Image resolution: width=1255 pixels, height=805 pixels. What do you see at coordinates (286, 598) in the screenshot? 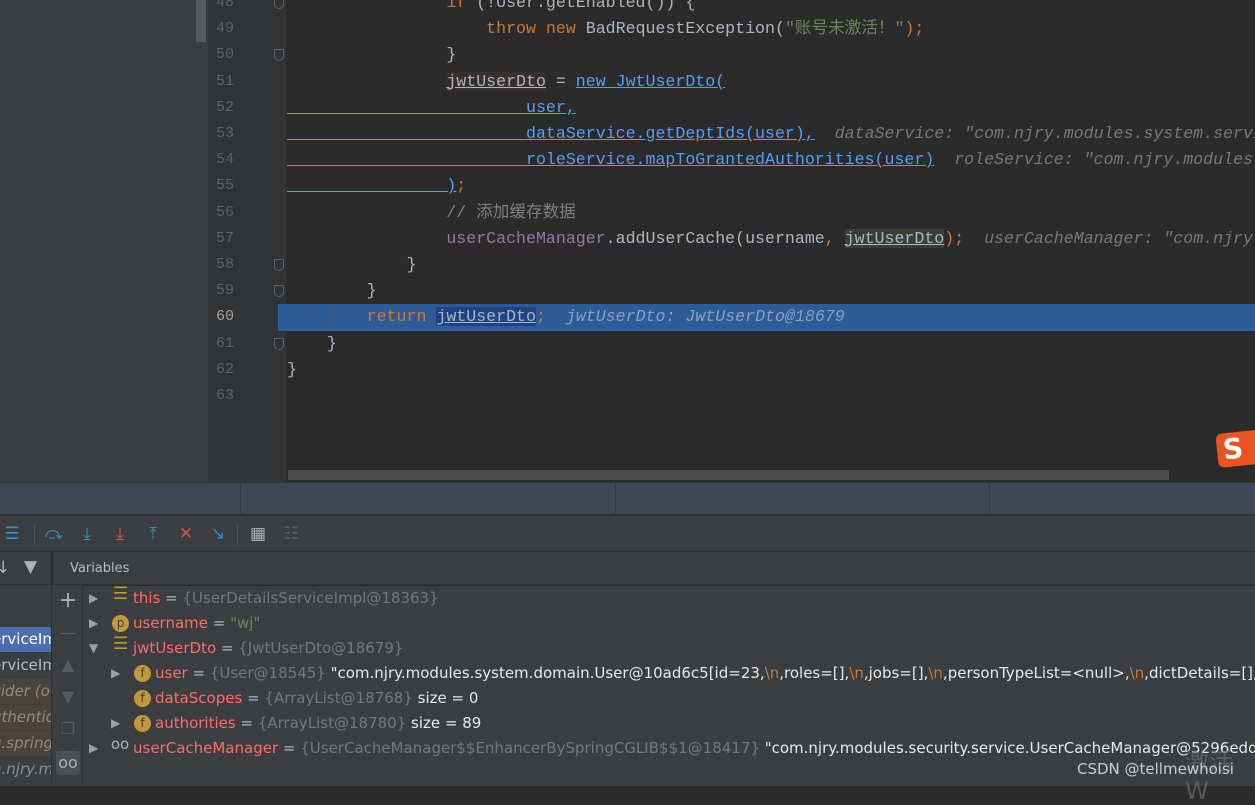
I see `variable-text: this = {UserDetailsServiceImpl@18363}` at bounding box center [286, 598].